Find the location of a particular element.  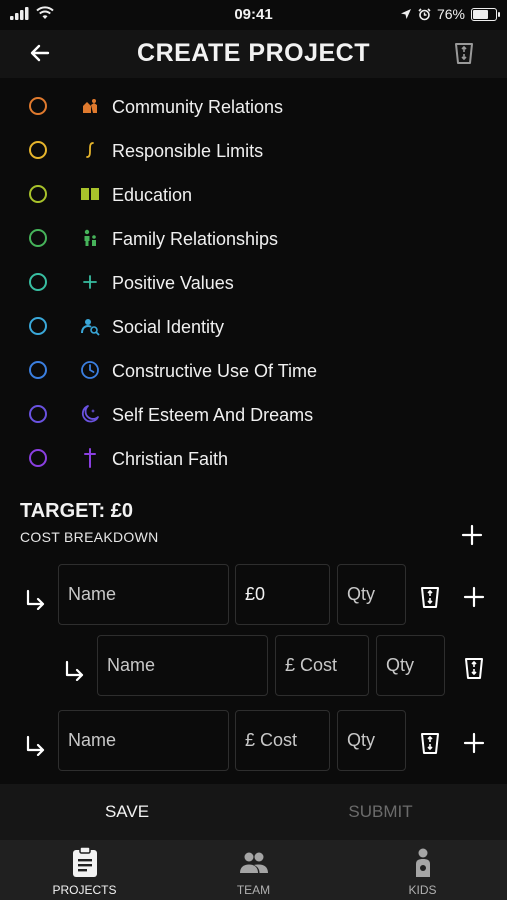

community-icon is located at coordinates (90, 106).